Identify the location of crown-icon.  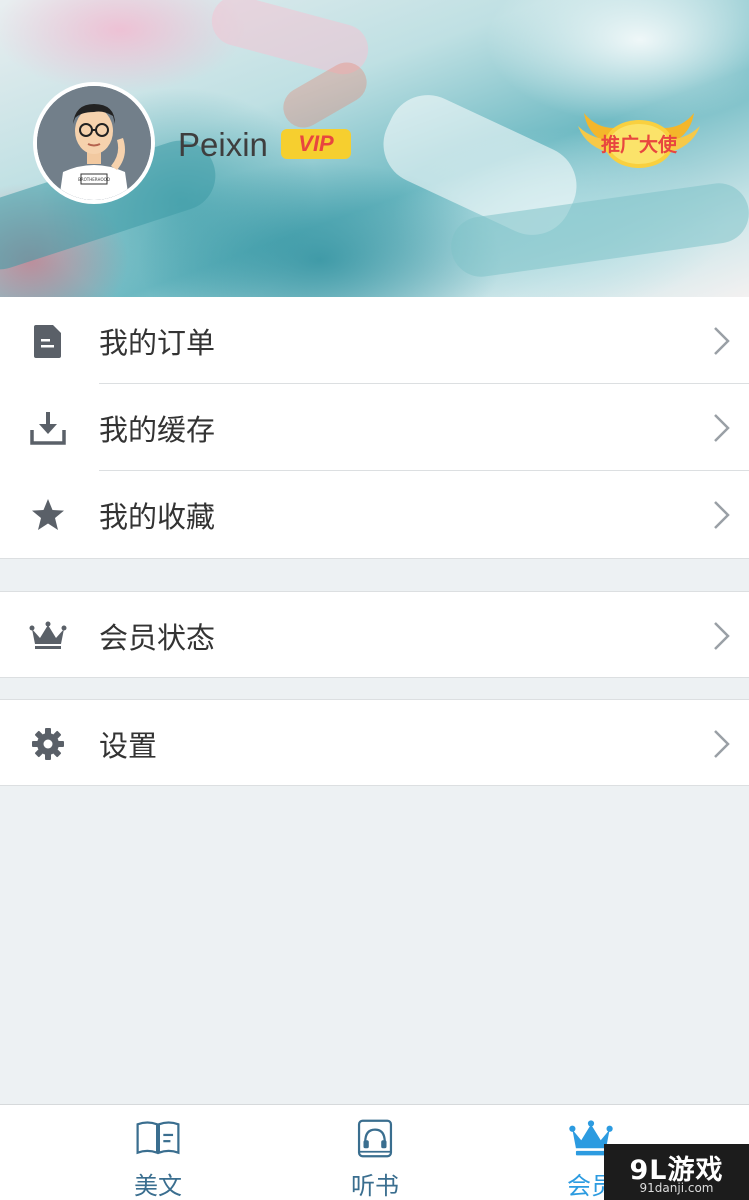
(48, 636).